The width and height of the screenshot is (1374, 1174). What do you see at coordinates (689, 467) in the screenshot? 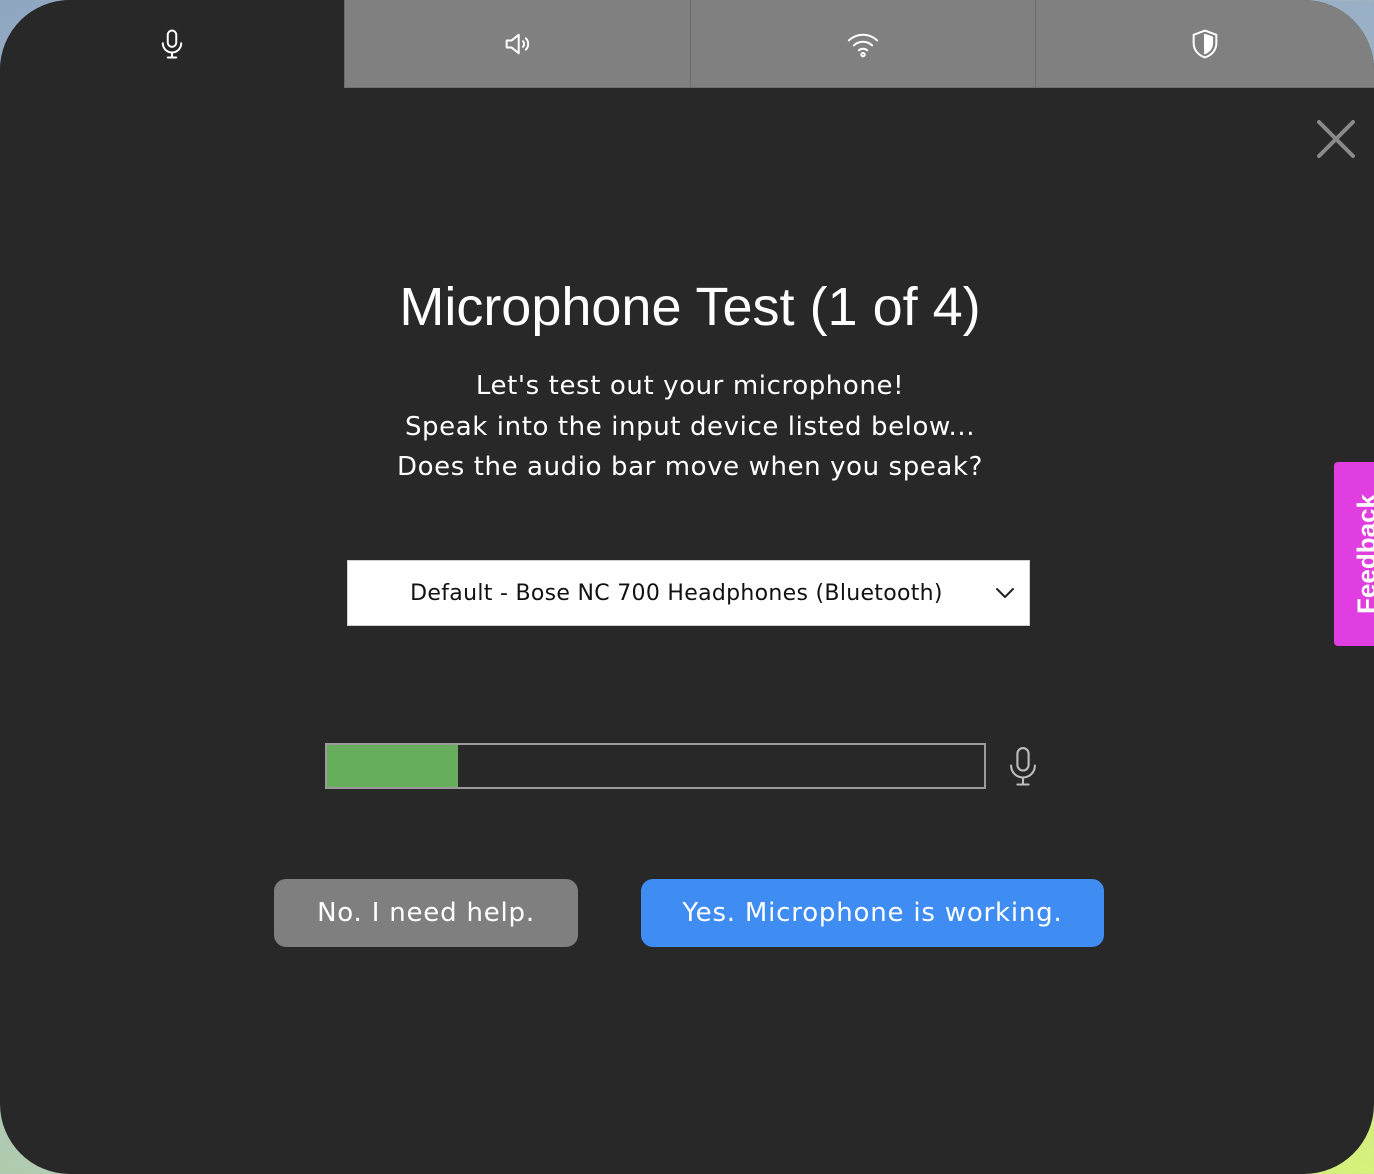
I see `instruction-line: Does the audio bar move when you speak?` at bounding box center [689, 467].